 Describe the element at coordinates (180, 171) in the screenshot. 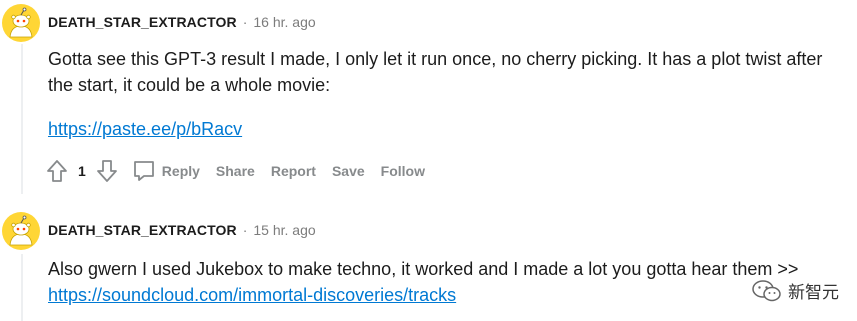

I see `reply-label: Reply` at that location.